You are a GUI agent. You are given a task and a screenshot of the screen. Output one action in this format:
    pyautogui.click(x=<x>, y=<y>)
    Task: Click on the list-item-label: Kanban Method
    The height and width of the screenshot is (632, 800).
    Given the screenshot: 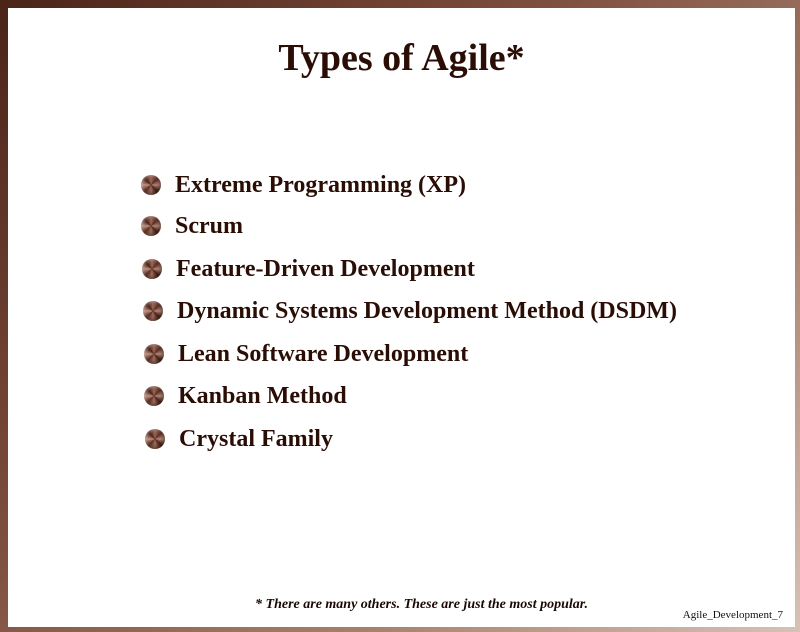 What is the action you would take?
    pyautogui.click(x=262, y=395)
    